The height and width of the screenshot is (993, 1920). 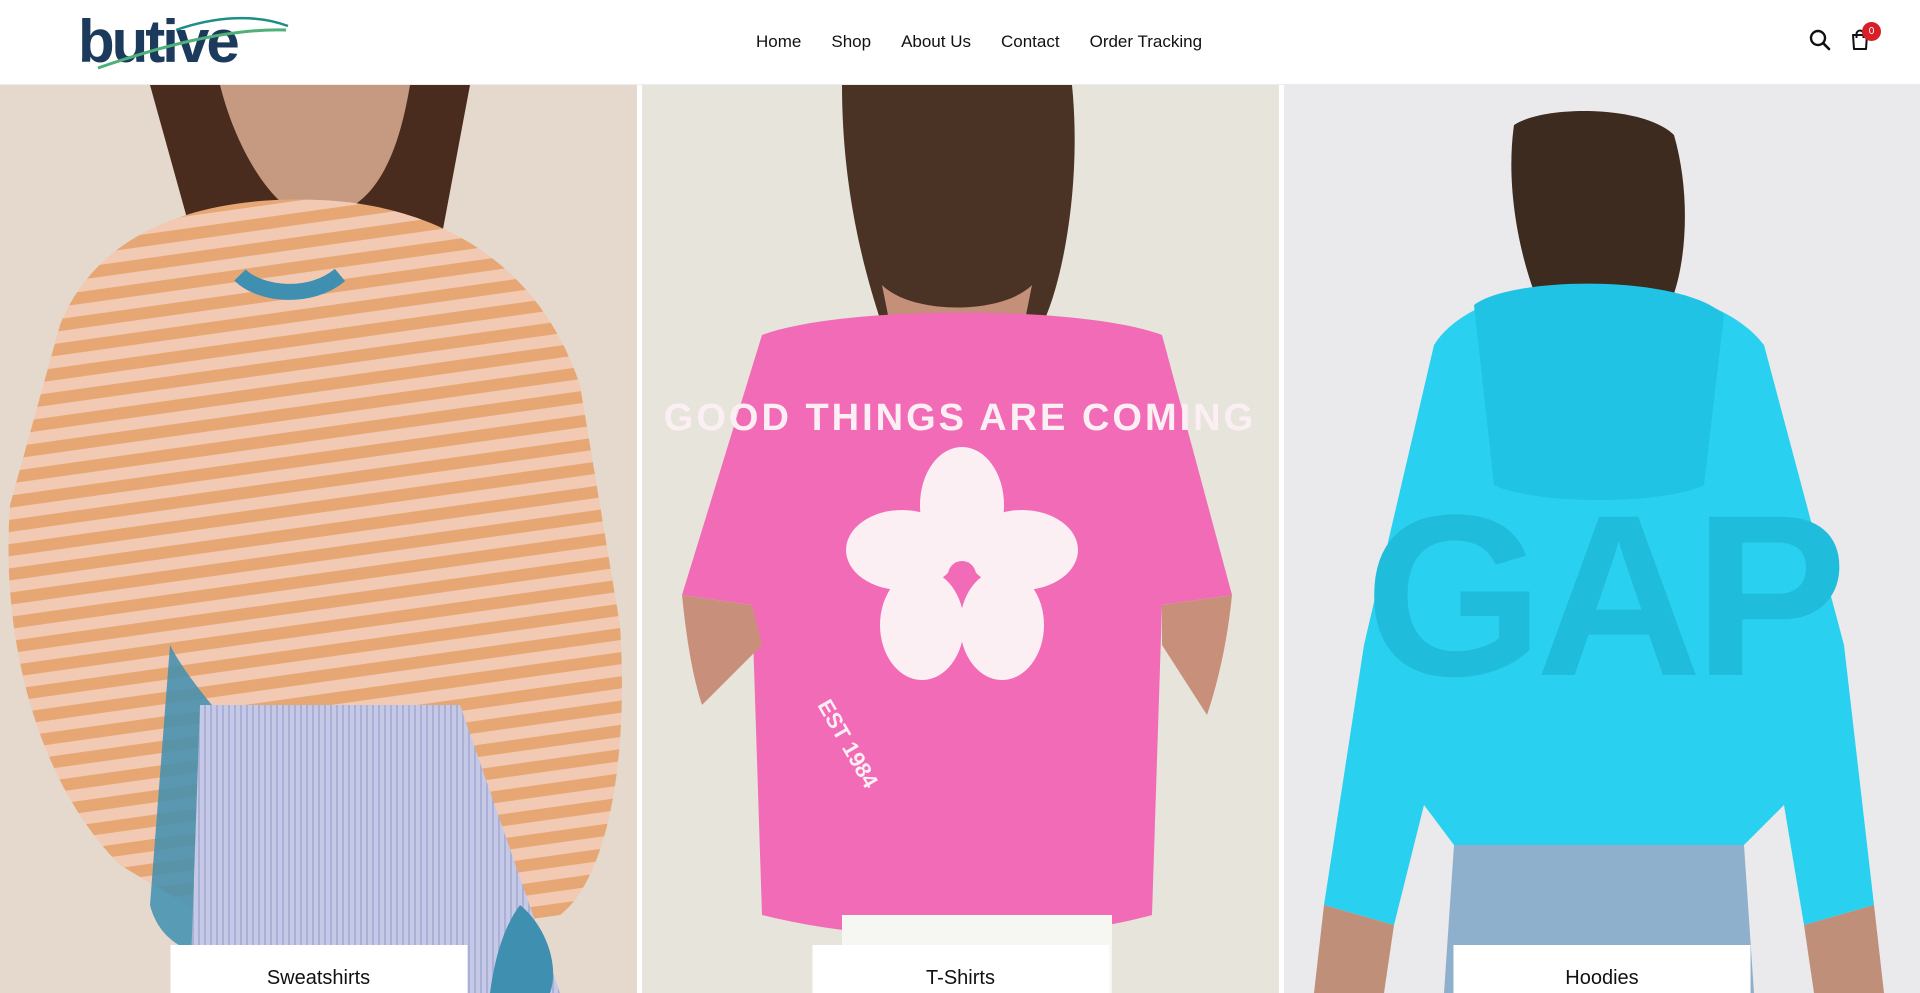 I want to click on hoodie-print-text: GAP, so click(x=1602, y=595).